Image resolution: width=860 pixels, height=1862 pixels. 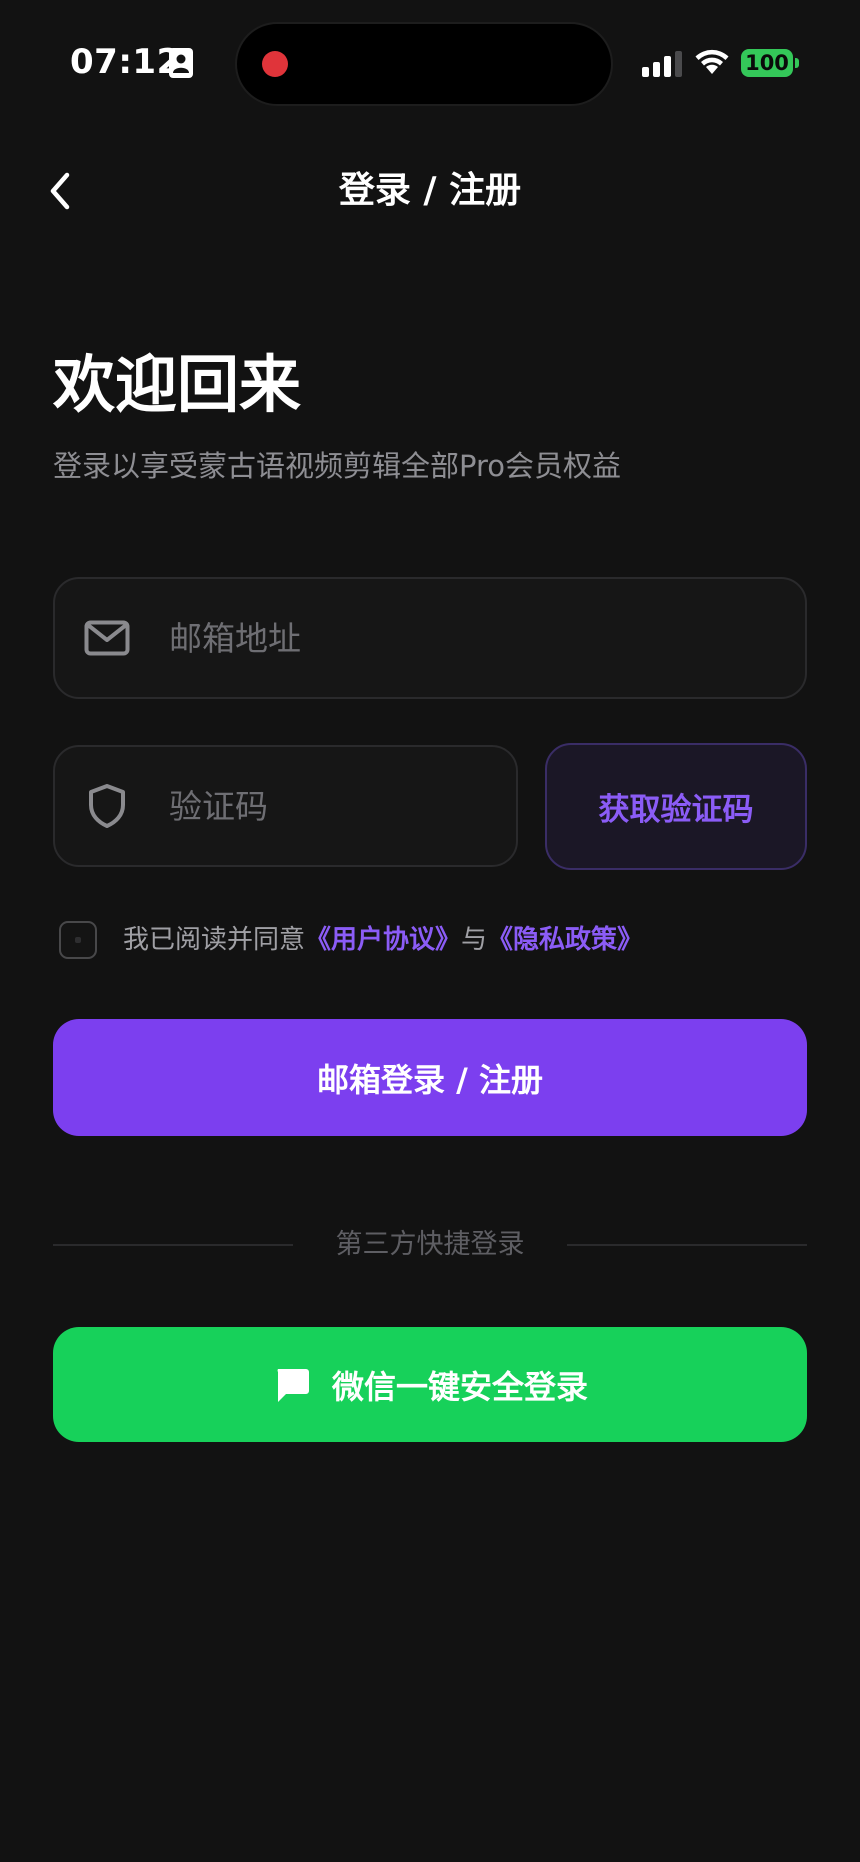 What do you see at coordinates (214, 940) in the screenshot?
I see `agreement-prefix: 我已阅读并同意` at bounding box center [214, 940].